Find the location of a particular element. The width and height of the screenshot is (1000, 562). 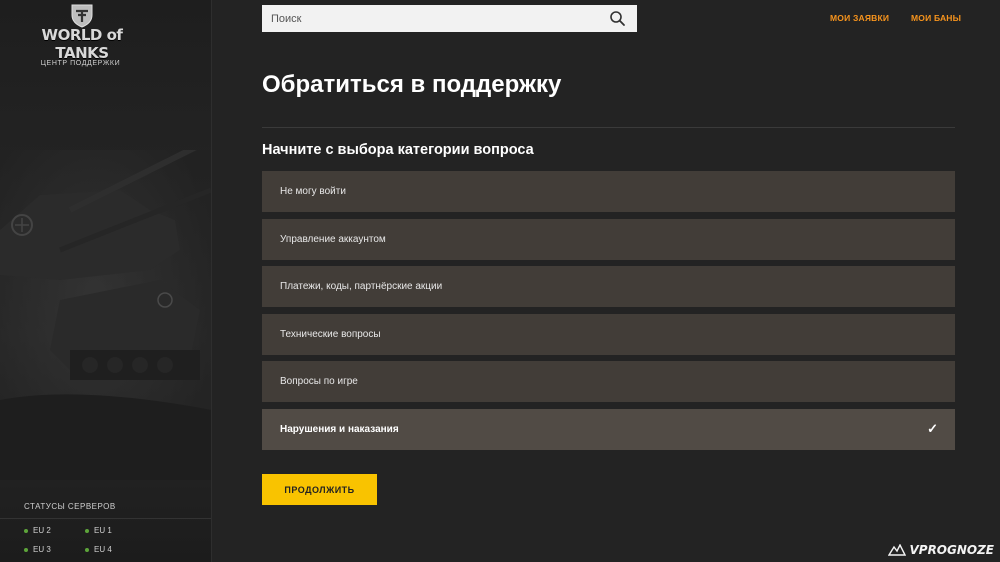

continue-button: ПРОДОЛЖИТЬ is located at coordinates (319, 489).